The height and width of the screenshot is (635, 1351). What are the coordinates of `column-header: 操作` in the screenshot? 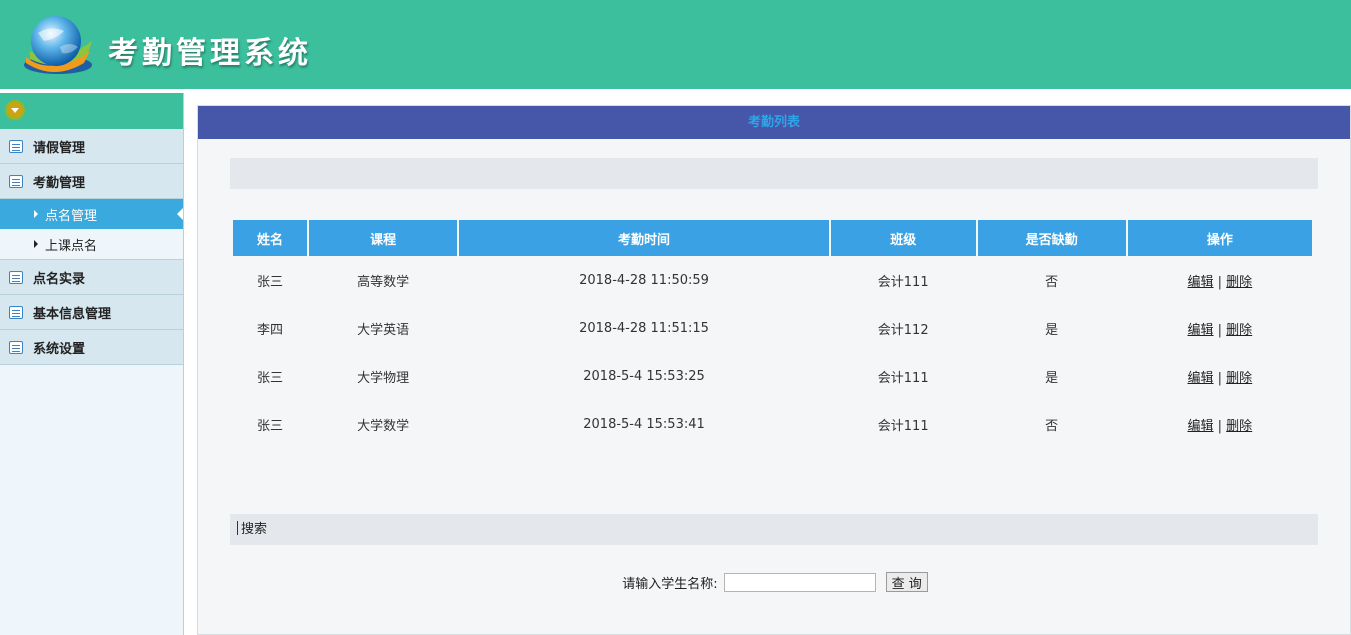 It's located at (1219, 238).